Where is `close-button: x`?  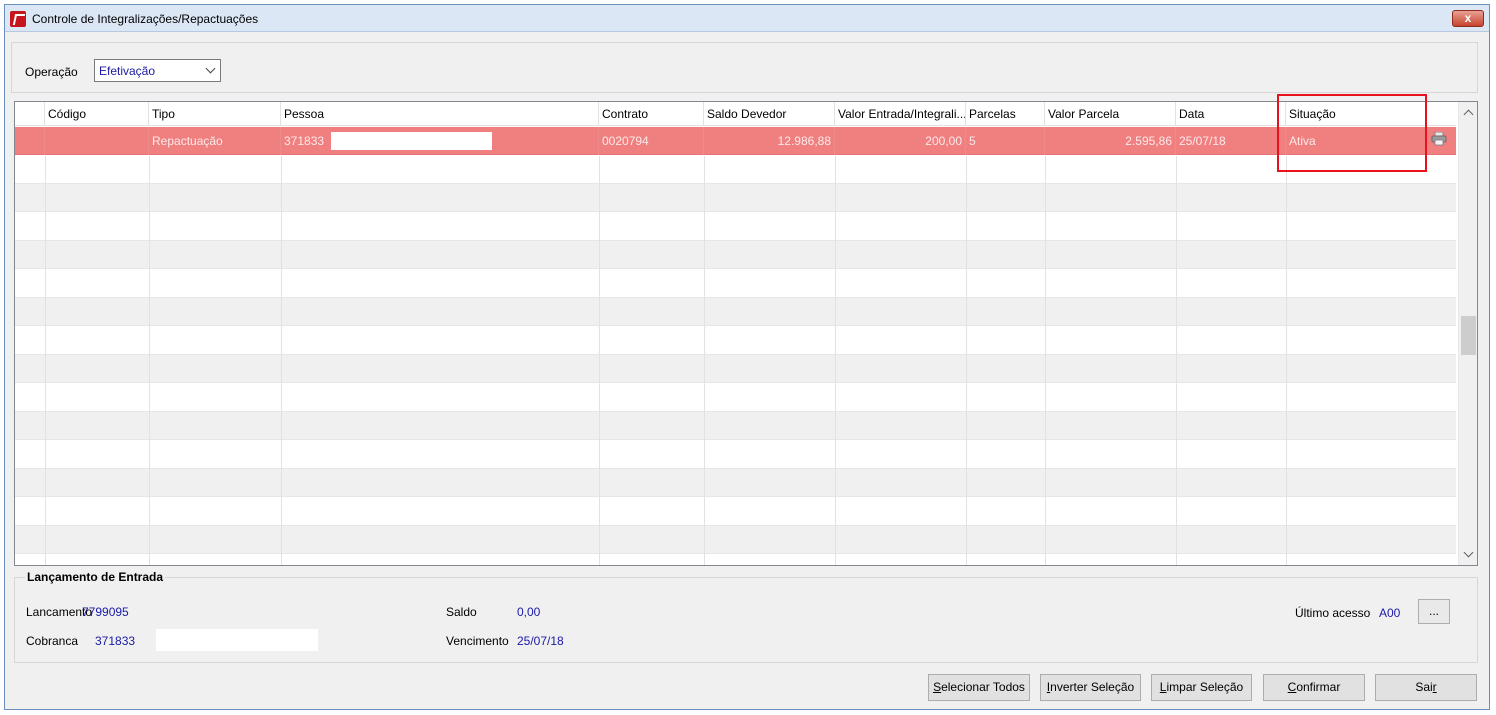
close-button: x is located at coordinates (1468, 18).